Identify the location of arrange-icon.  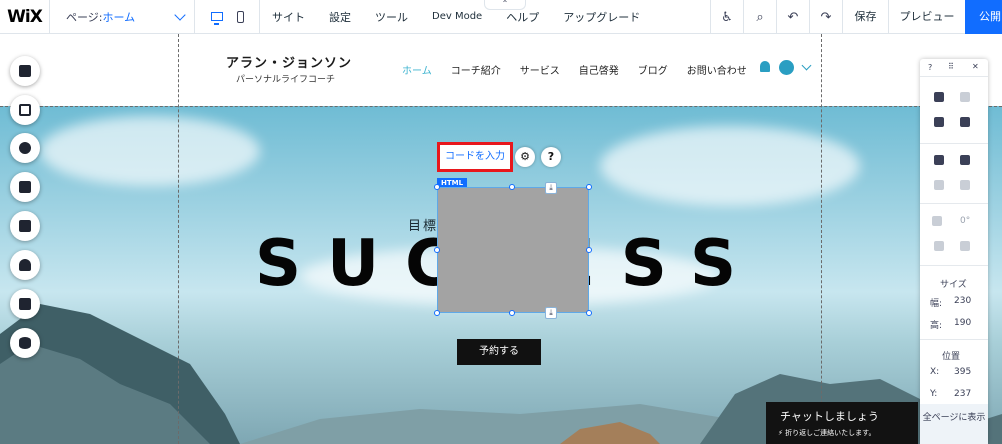
(939, 160).